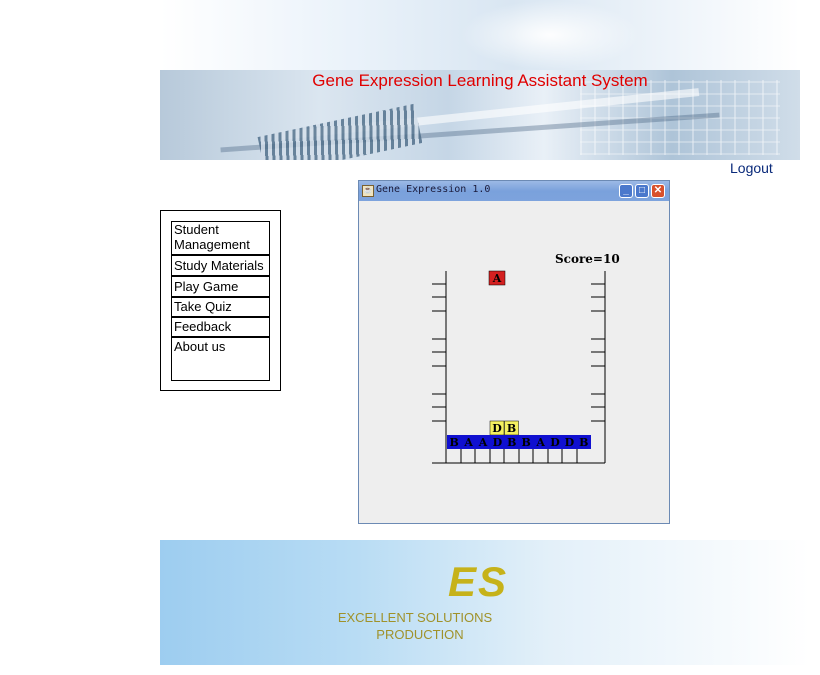  What do you see at coordinates (220, 359) in the screenshot?
I see `nav-item-about-us: About us` at bounding box center [220, 359].